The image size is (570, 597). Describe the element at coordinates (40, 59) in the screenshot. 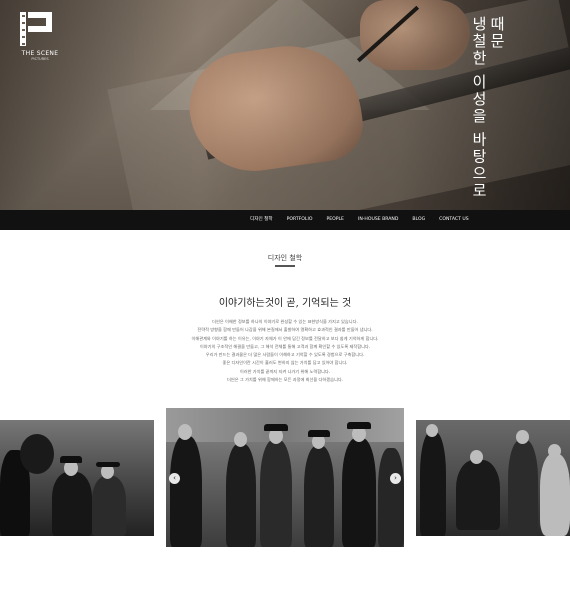

I see `logo-subtext: PICTURES` at that location.